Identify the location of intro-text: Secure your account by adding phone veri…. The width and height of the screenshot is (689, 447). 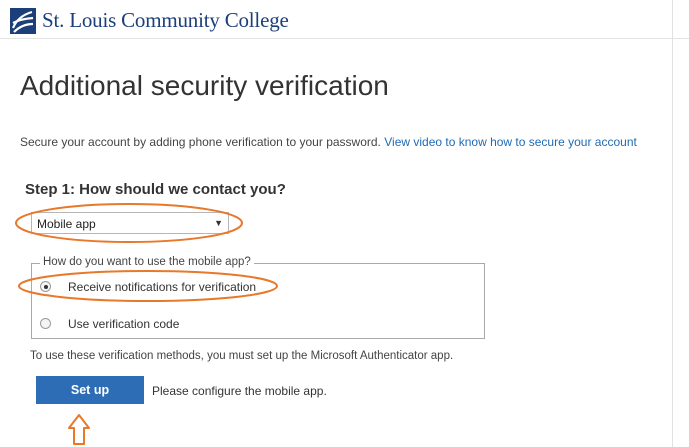
(328, 142).